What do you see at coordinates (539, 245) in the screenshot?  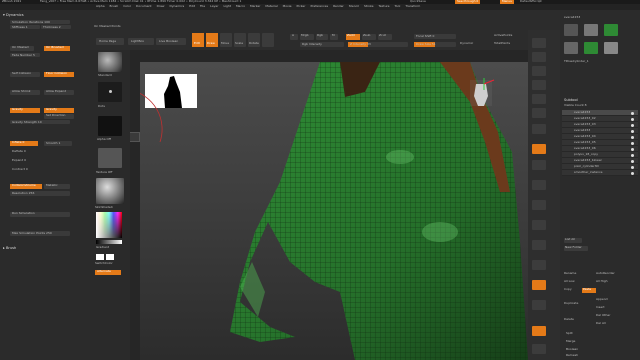 I see `zoom3d-button` at bounding box center [539, 245].